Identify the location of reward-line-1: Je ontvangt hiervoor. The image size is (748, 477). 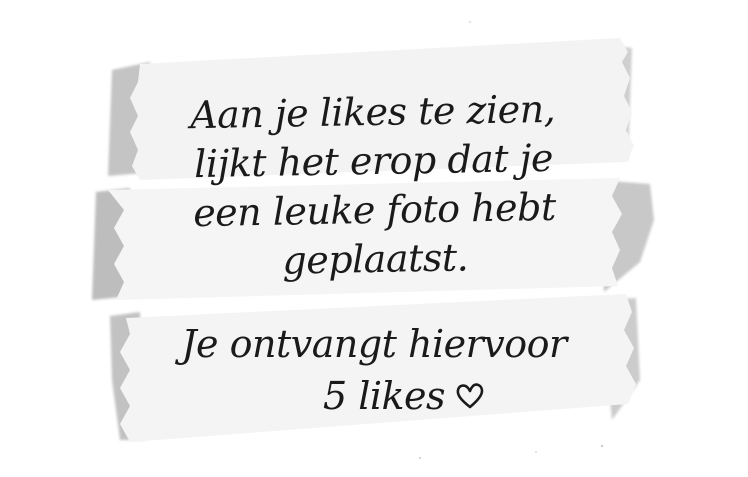
(374, 344).